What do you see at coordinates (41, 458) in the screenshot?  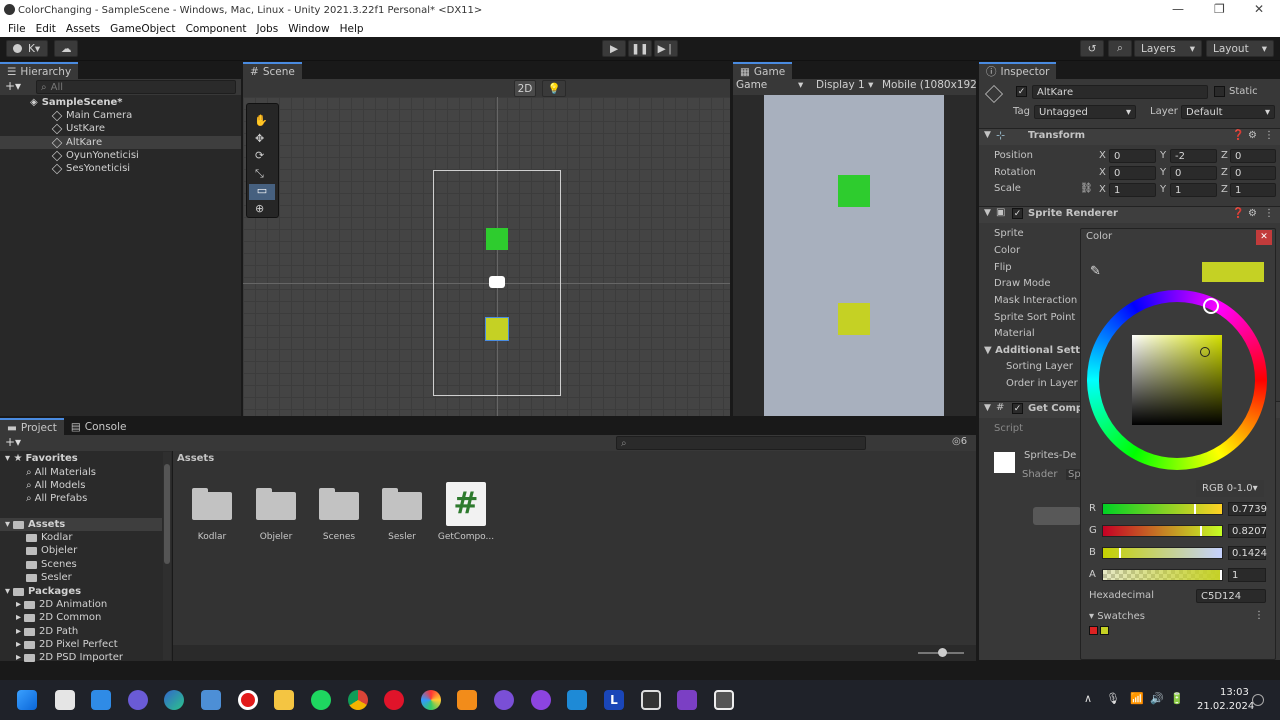 I see `favorites-header: ▾ ★ Favorites` at bounding box center [41, 458].